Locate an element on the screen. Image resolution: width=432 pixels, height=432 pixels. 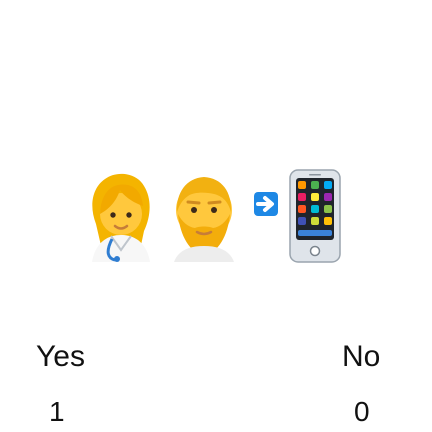
mobile-phone-icon is located at coordinates (315, 216).